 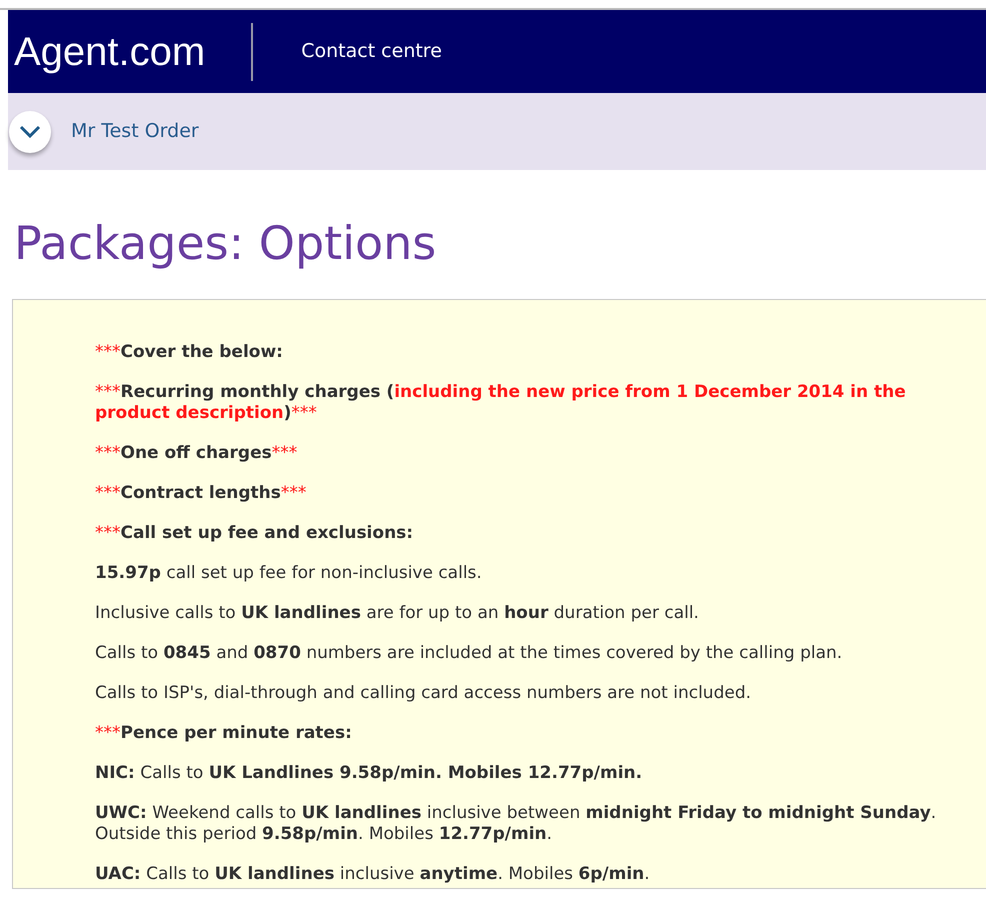 What do you see at coordinates (201, 493) in the screenshot?
I see `note-heading: ***Contract lengths***` at bounding box center [201, 493].